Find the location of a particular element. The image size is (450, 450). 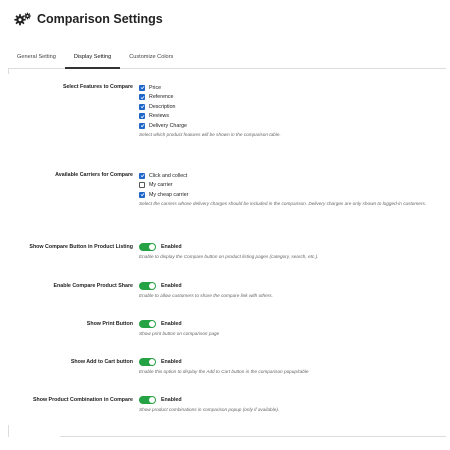

feature-option-price: Price is located at coordinates (287, 88).